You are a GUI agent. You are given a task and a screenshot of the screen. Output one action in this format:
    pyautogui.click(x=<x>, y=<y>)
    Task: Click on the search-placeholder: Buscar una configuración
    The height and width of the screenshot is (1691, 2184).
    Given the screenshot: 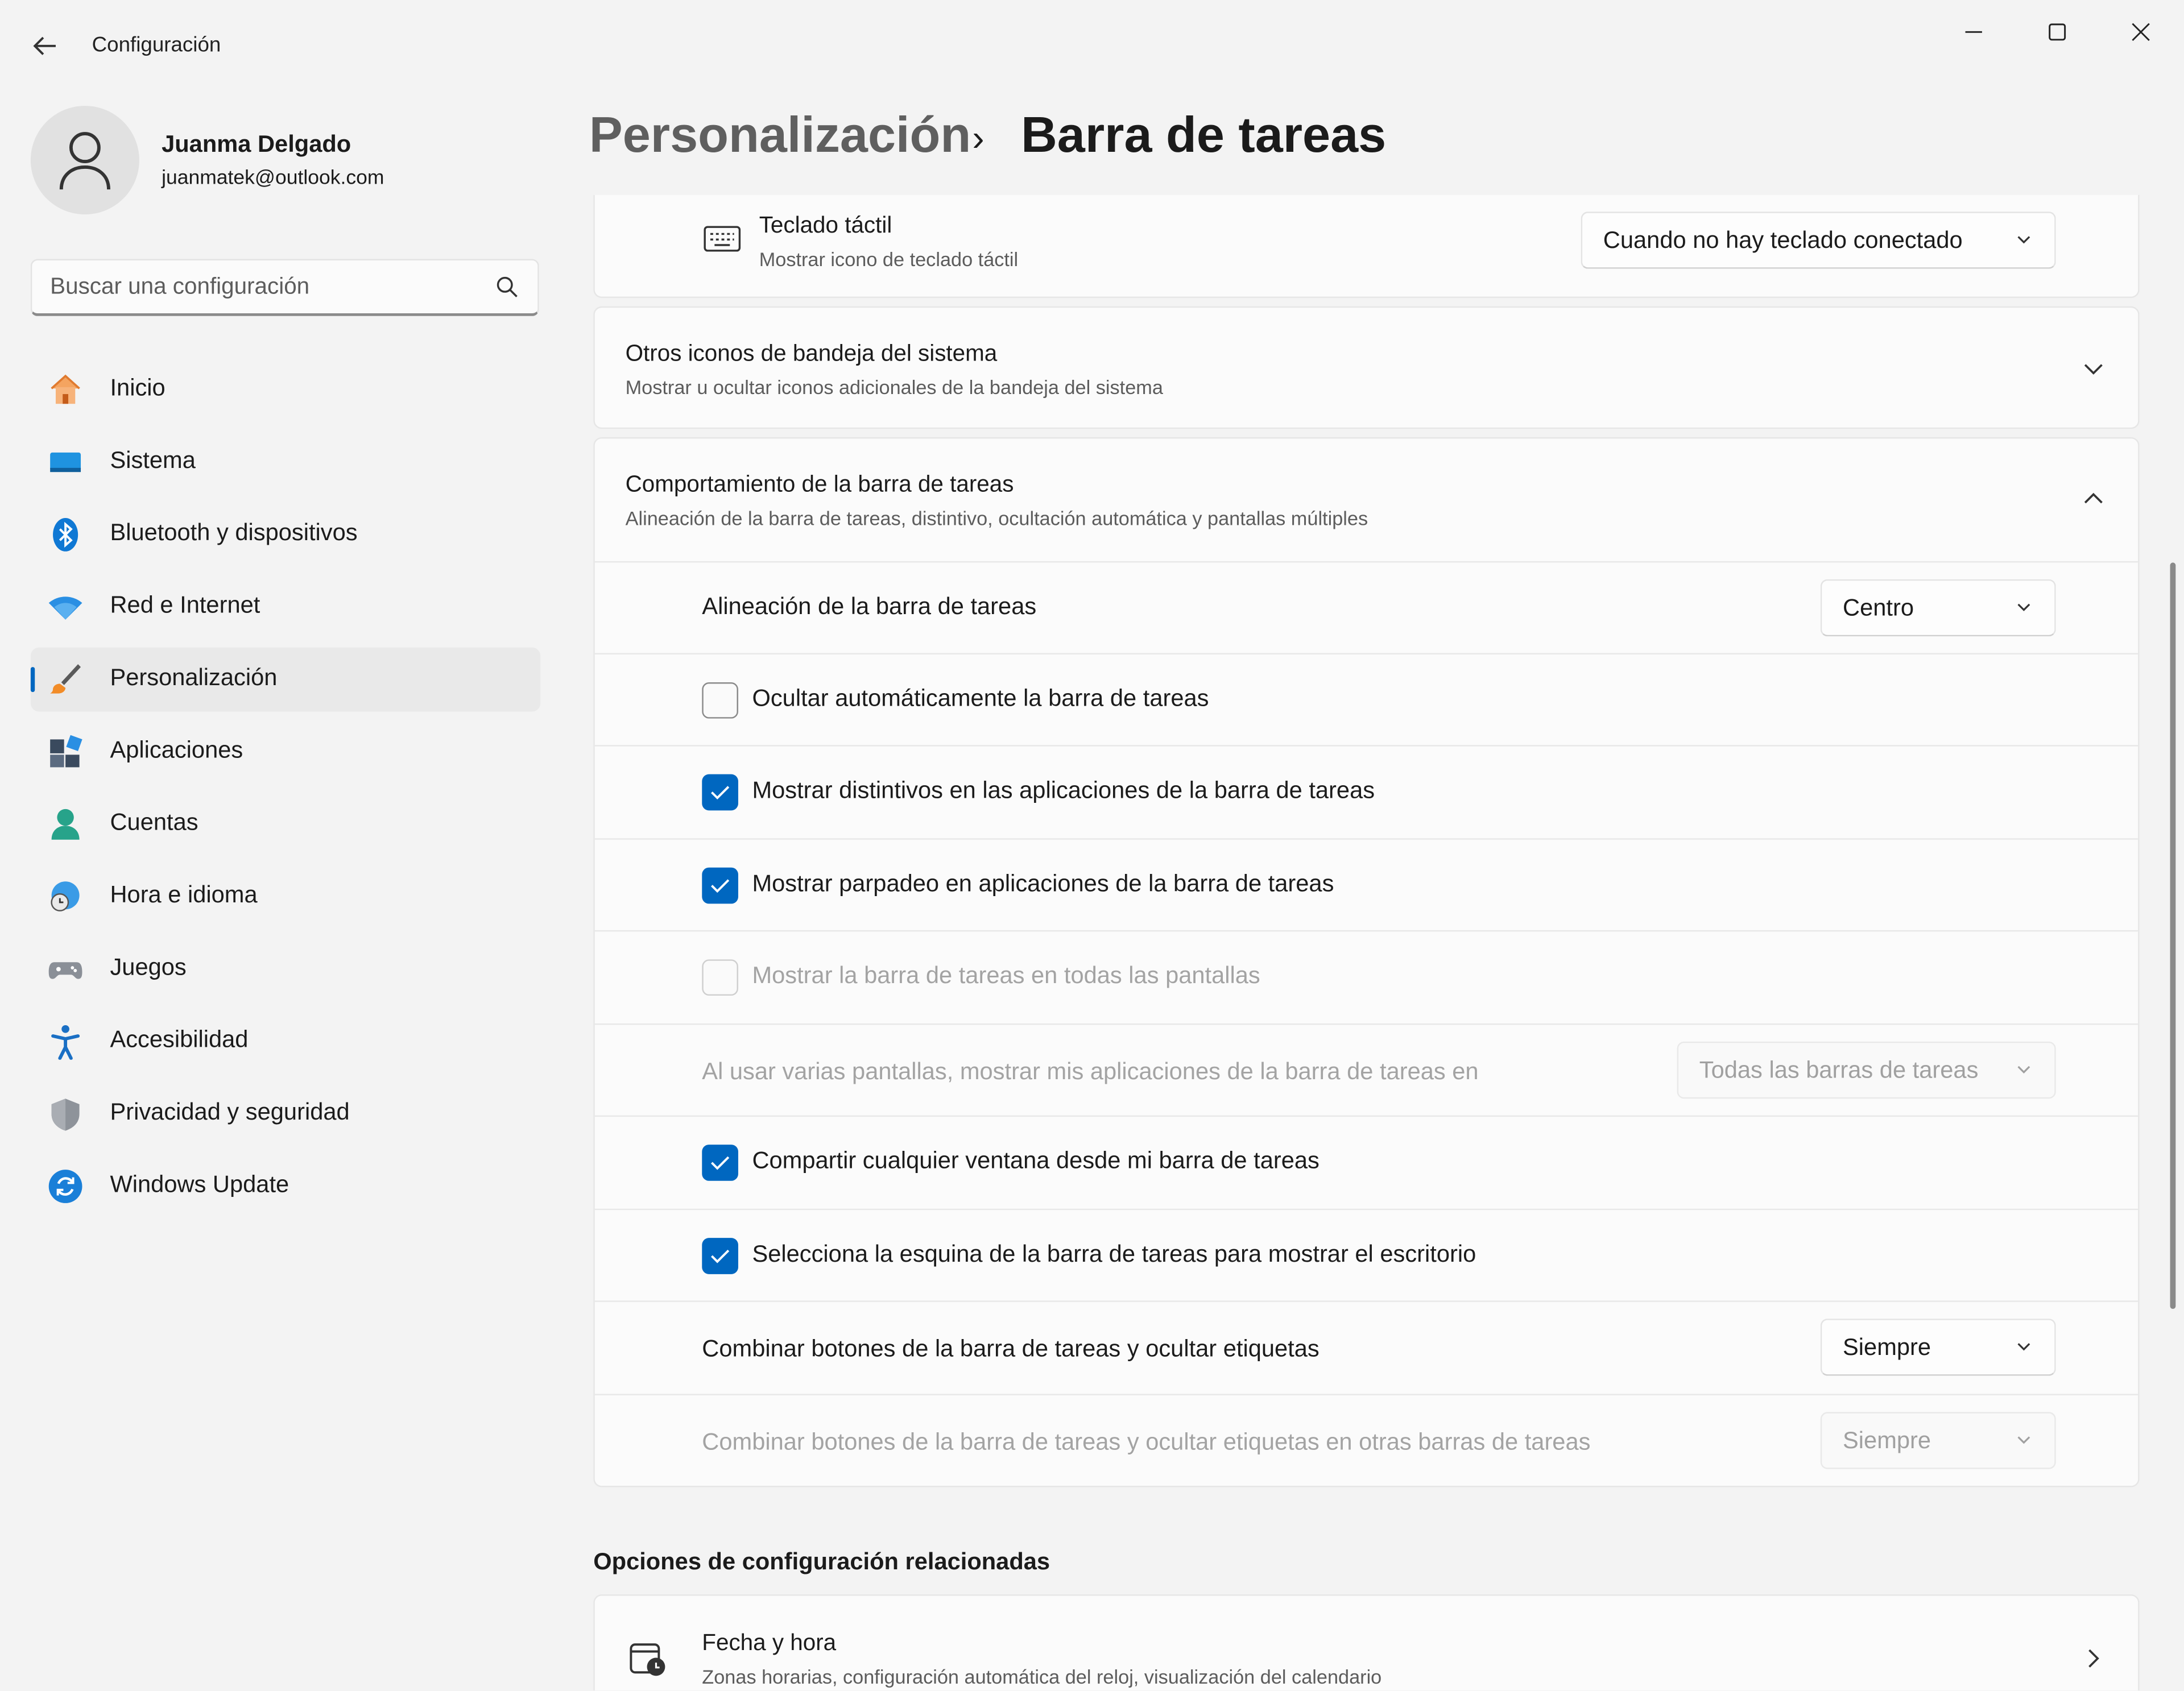 What is the action you would take?
    pyautogui.click(x=180, y=287)
    